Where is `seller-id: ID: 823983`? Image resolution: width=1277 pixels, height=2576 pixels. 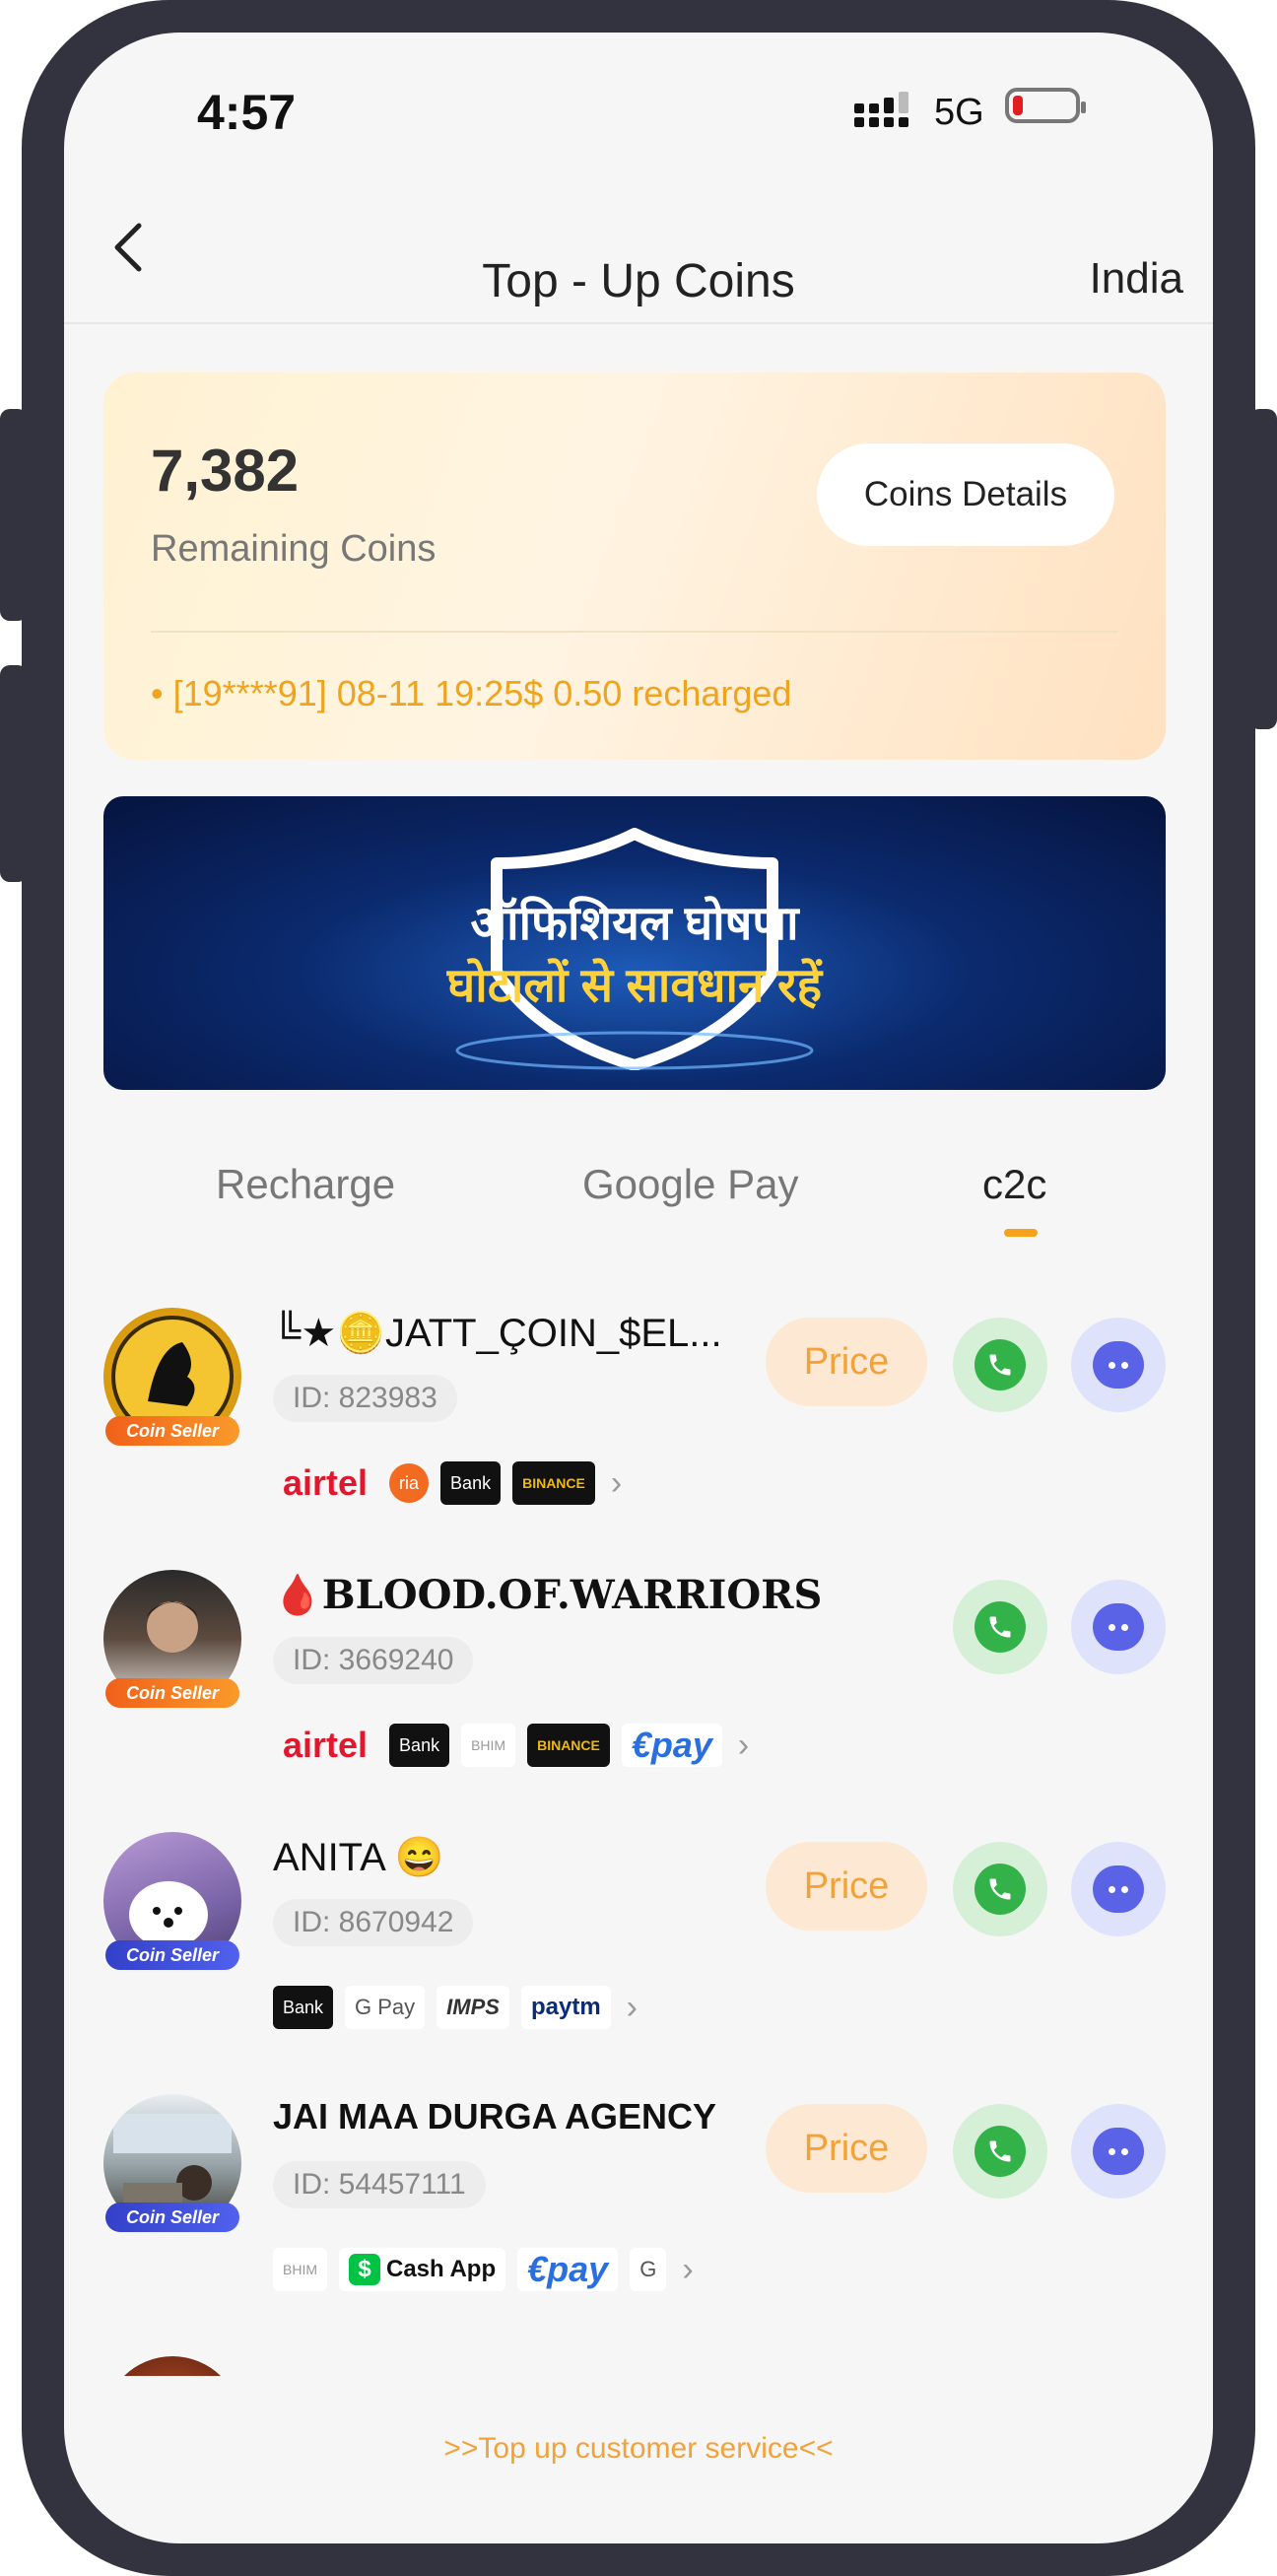 seller-id: ID: 823983 is located at coordinates (365, 1398).